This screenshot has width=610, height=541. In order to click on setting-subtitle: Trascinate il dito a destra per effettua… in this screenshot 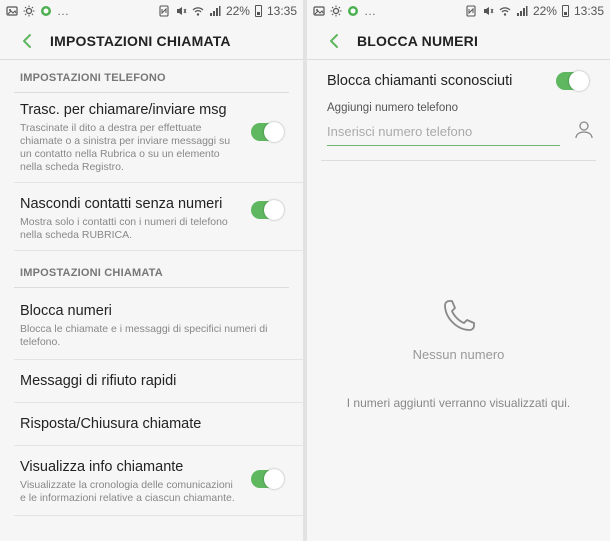, I will do `click(125, 147)`.